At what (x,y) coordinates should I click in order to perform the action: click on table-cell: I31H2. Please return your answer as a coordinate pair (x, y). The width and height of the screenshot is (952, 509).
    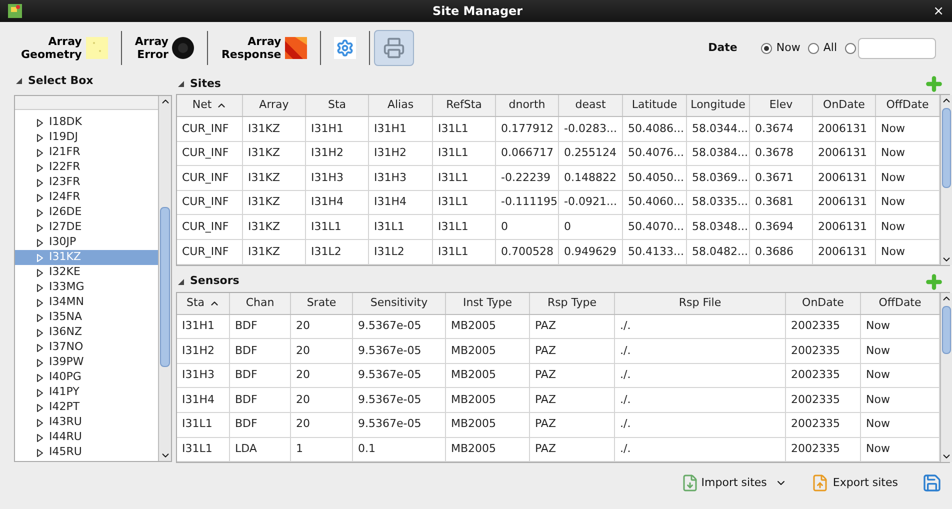
    Looking at the image, I should click on (337, 154).